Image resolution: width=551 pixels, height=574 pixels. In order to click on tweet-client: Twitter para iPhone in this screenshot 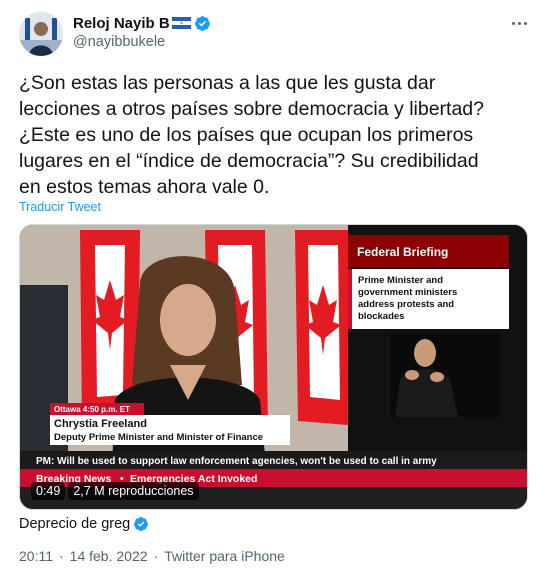, I will do `click(224, 556)`.